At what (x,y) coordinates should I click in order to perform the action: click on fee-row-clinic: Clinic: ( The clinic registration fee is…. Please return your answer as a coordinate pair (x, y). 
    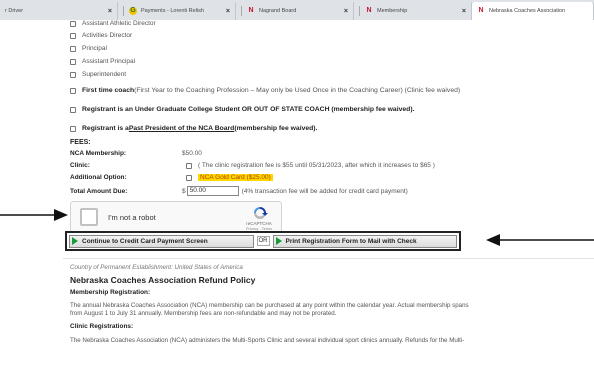
    Looking at the image, I should click on (252, 165).